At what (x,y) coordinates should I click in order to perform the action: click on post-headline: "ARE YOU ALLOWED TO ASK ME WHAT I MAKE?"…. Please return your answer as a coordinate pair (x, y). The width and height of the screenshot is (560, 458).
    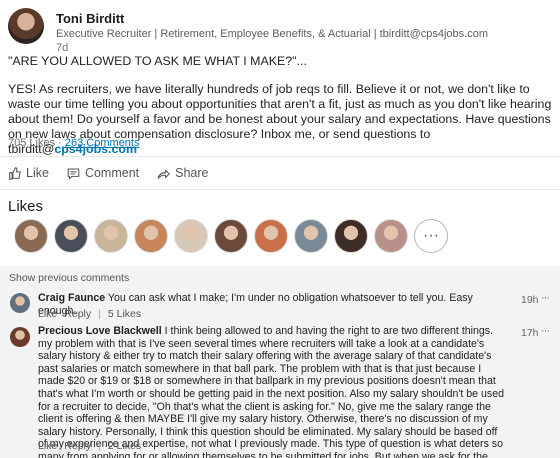
    Looking at the image, I should click on (157, 61).